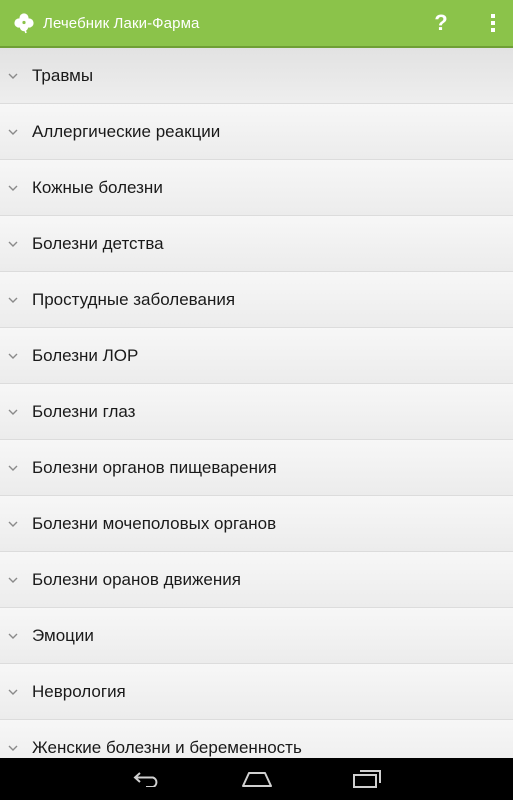 This screenshot has width=513, height=800. I want to click on overflow-menu-icon, so click(493, 23).